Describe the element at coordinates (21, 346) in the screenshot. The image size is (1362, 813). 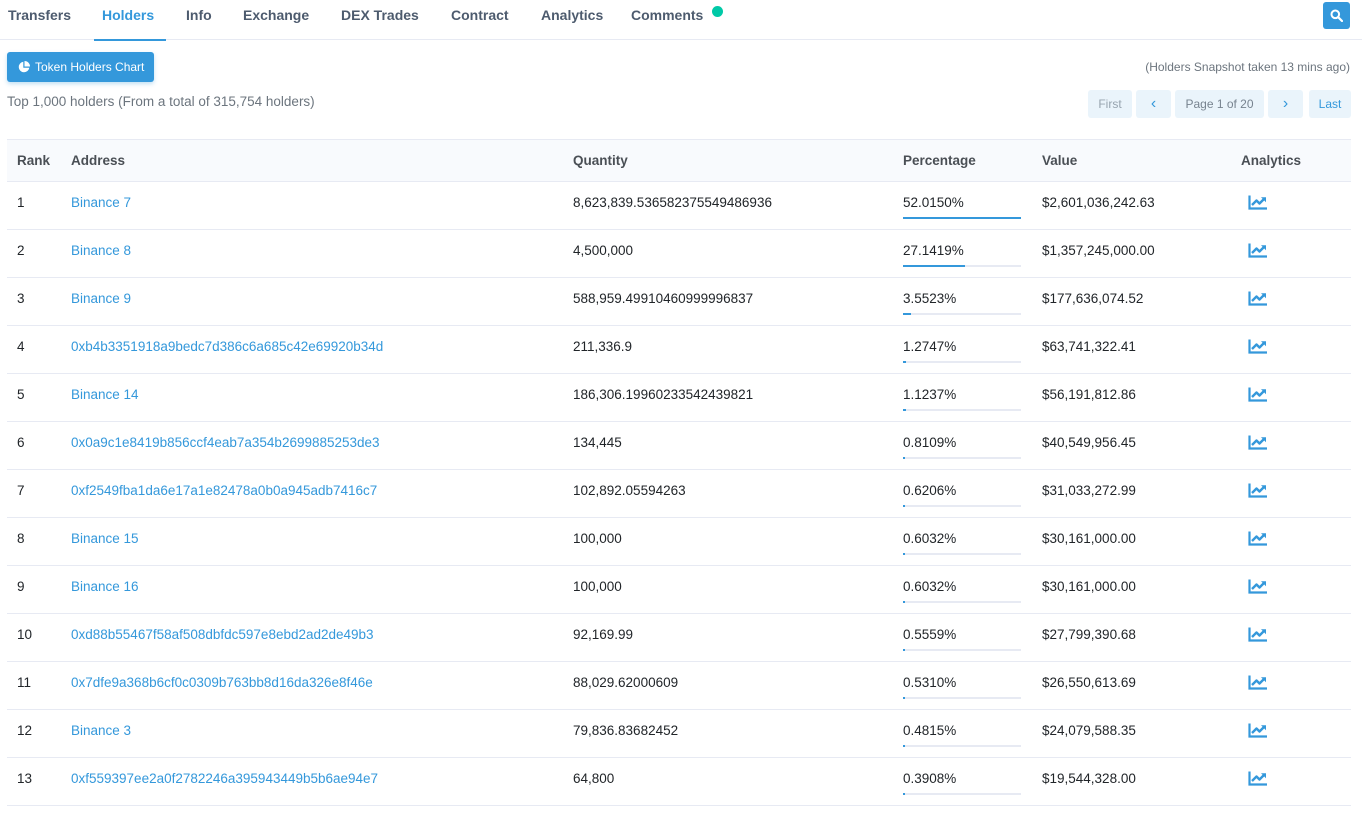
I see `row-rank: 4` at that location.